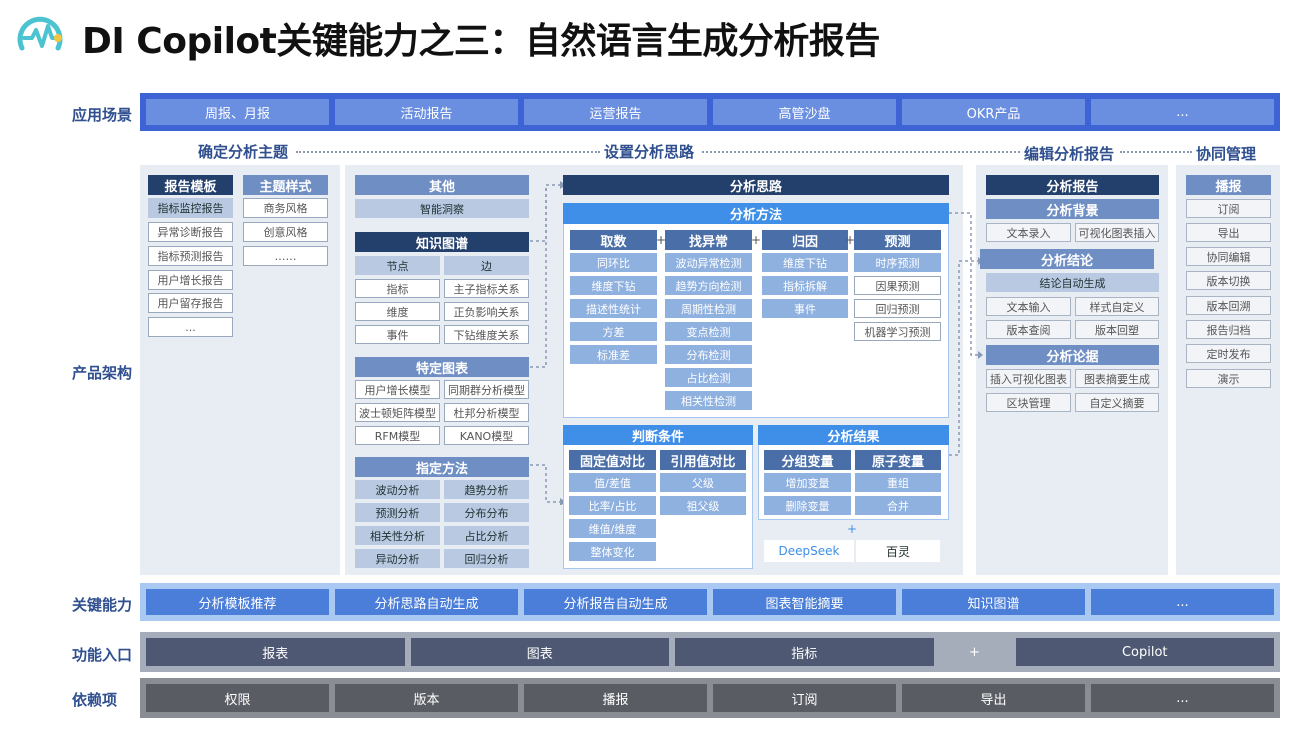 The width and height of the screenshot is (1316, 746). I want to click on group-item: 描述性统计, so click(613, 308).